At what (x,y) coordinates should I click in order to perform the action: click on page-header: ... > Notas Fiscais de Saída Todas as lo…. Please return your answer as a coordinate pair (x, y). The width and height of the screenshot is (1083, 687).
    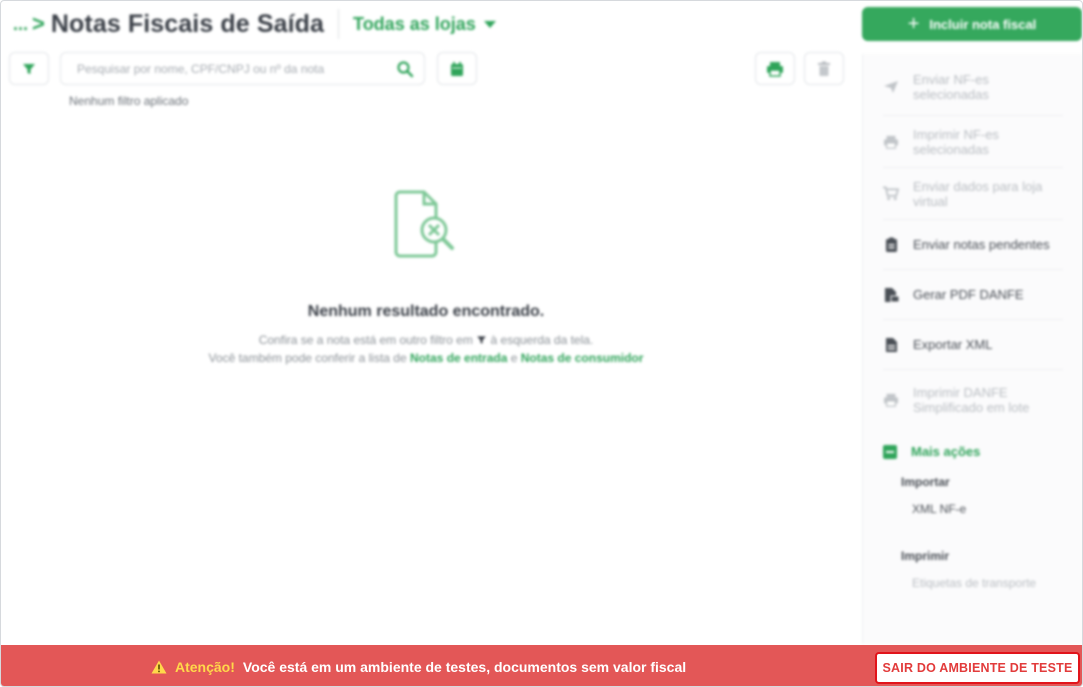
    Looking at the image, I should click on (431, 24).